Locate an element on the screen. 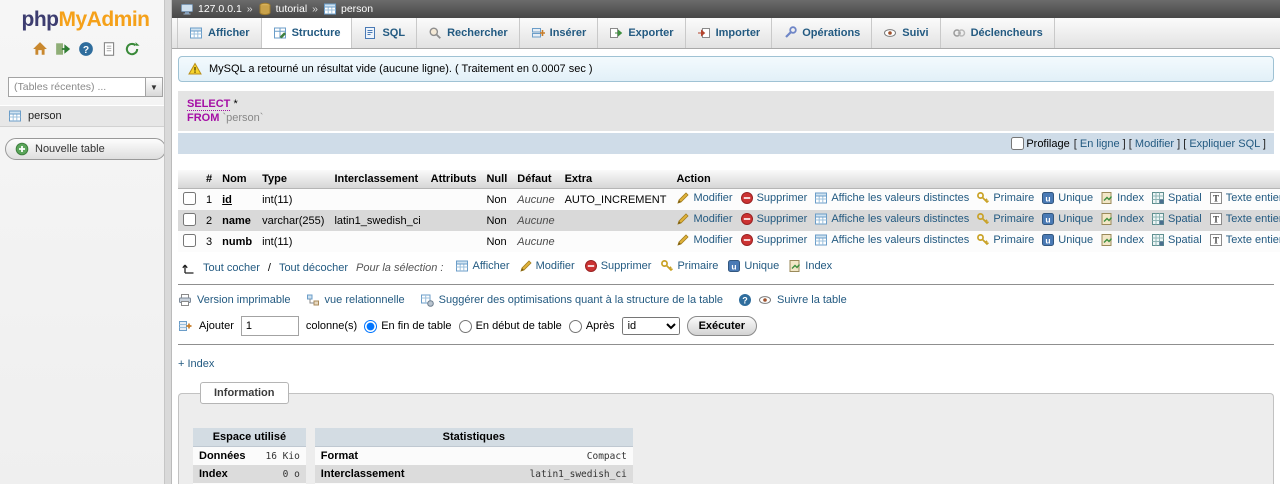 The width and height of the screenshot is (1280, 484). recent-tables-dropdown: (Tables récentes) ... ▼ is located at coordinates (85, 87).